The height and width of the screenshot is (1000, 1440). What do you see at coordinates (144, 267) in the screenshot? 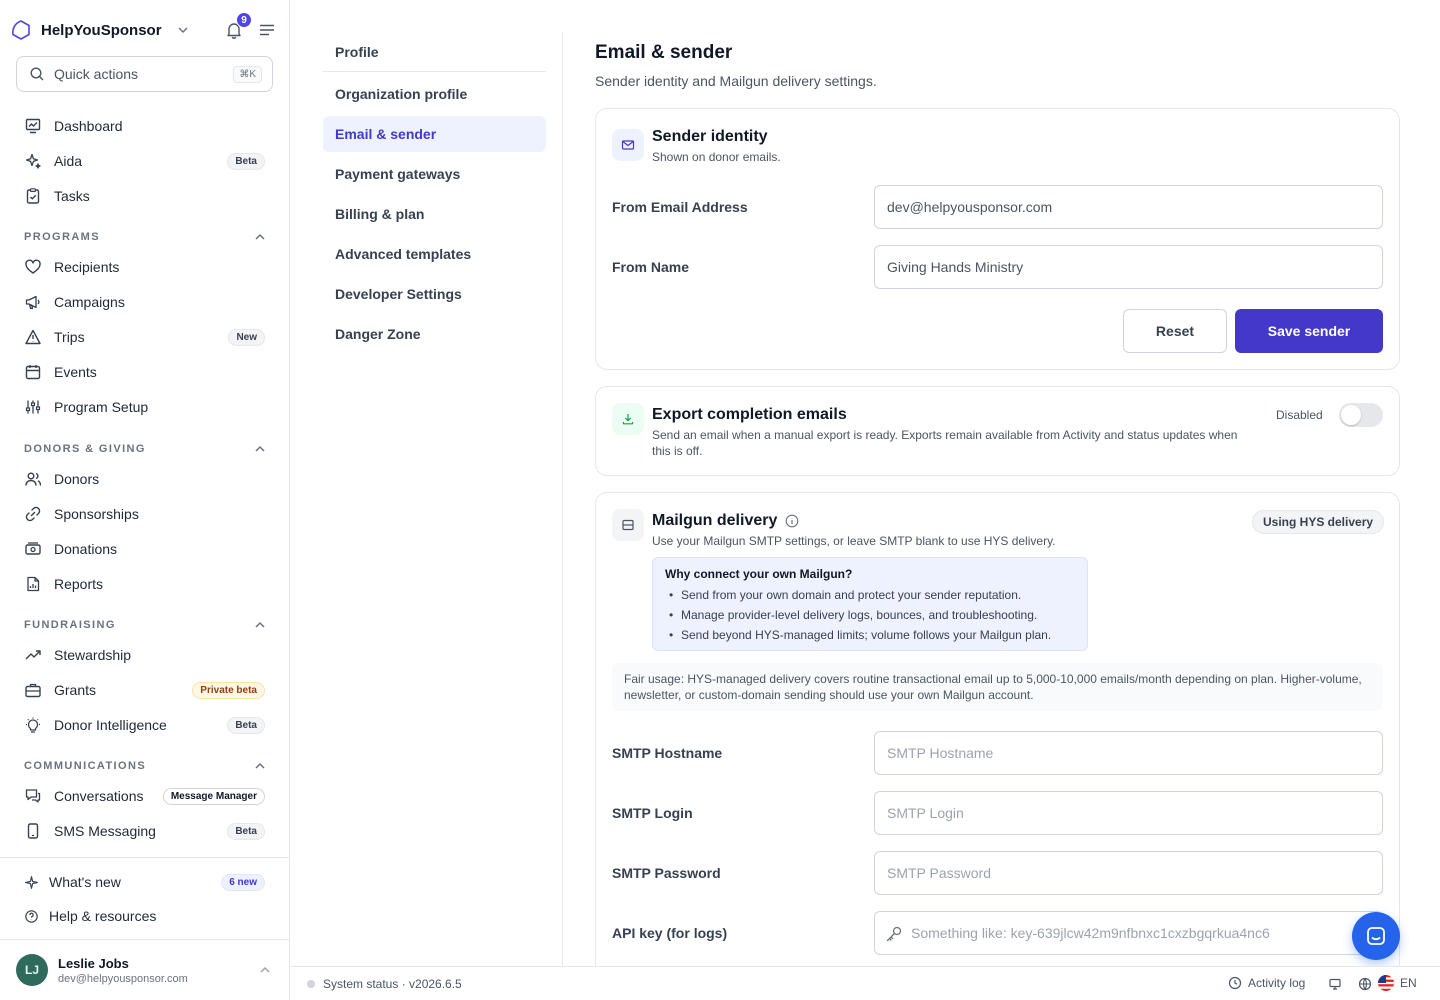
I see `sidebar-item-recipients: Recipients` at bounding box center [144, 267].